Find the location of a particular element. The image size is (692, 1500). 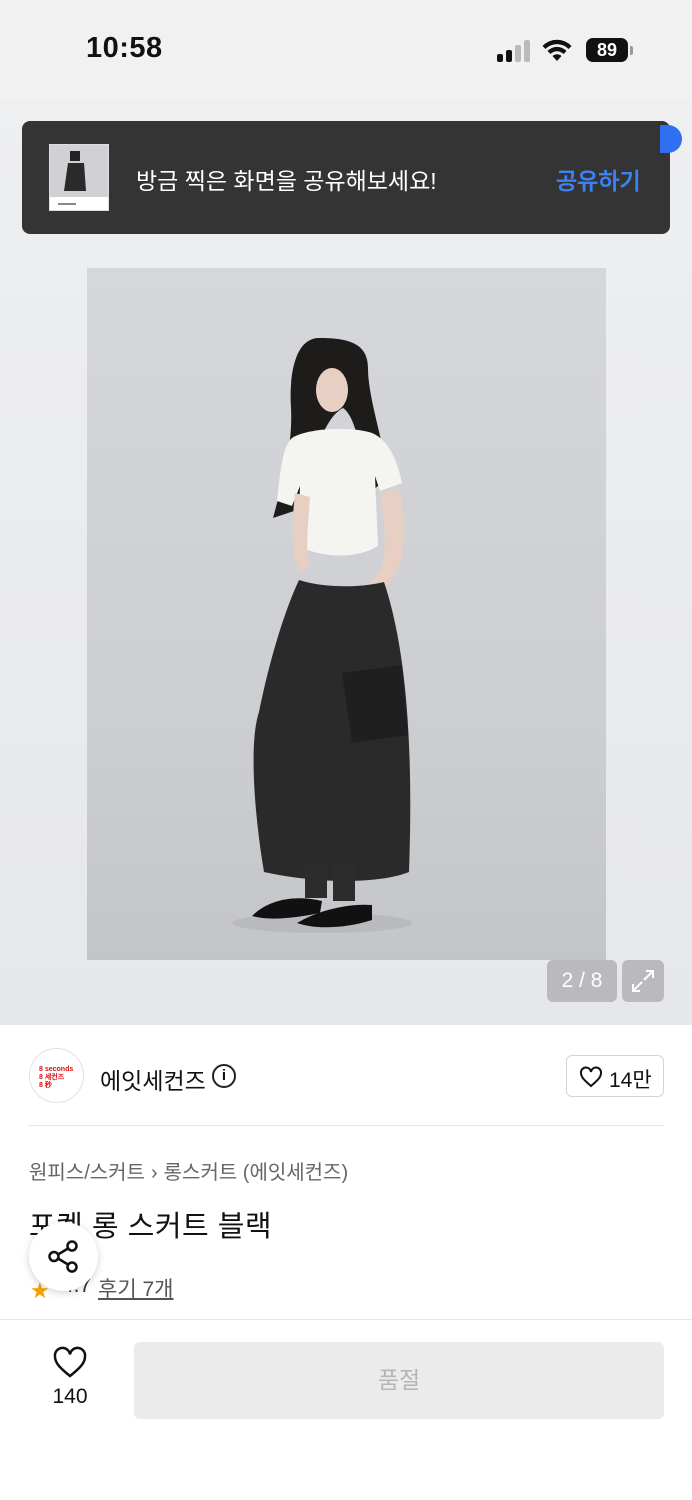

status-bar: 10:58 89 is located at coordinates (346, 50).